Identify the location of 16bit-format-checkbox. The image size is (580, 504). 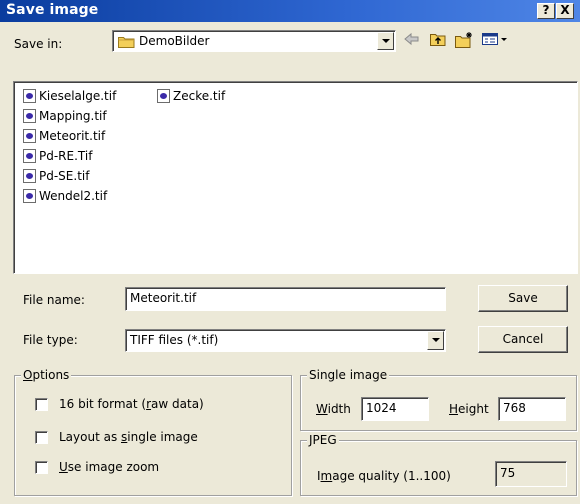
(41, 404).